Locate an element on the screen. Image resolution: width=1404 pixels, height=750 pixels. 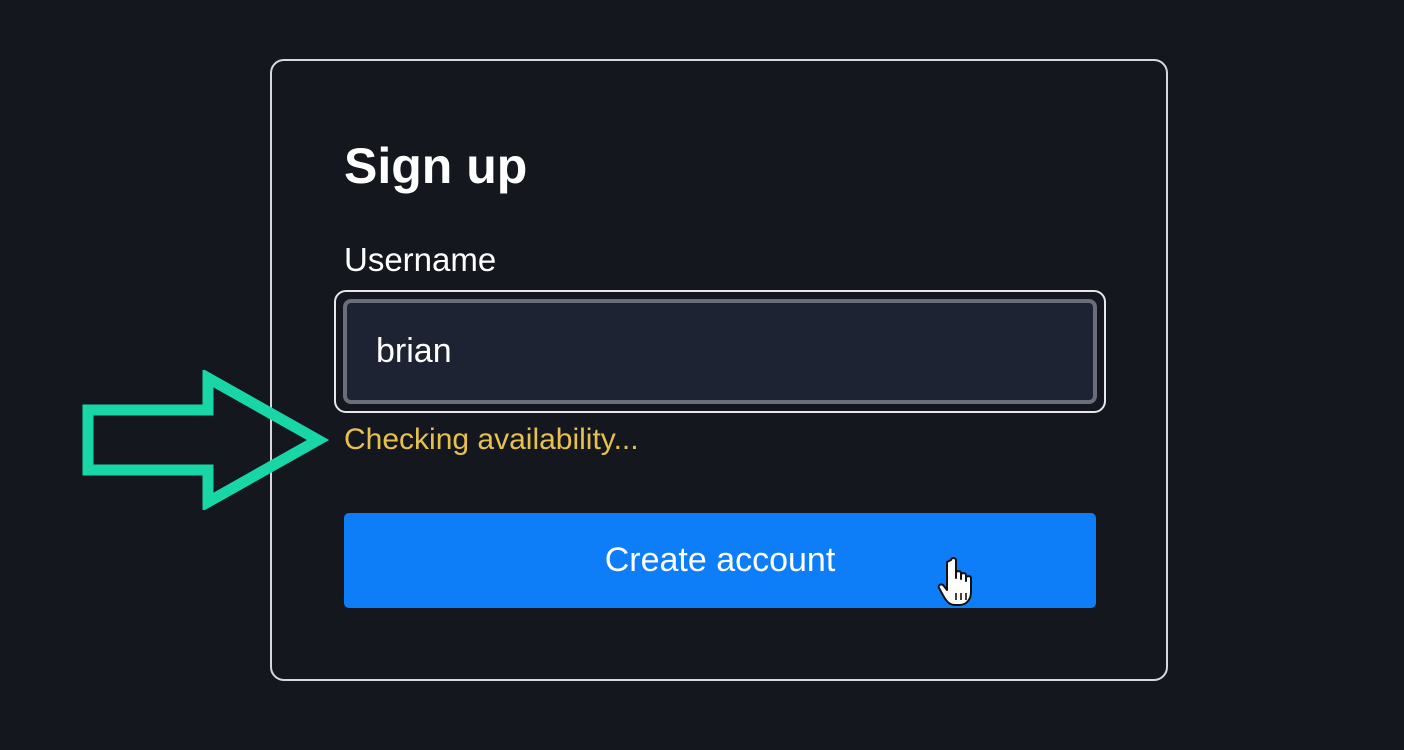
username-label: Username is located at coordinates (420, 259).